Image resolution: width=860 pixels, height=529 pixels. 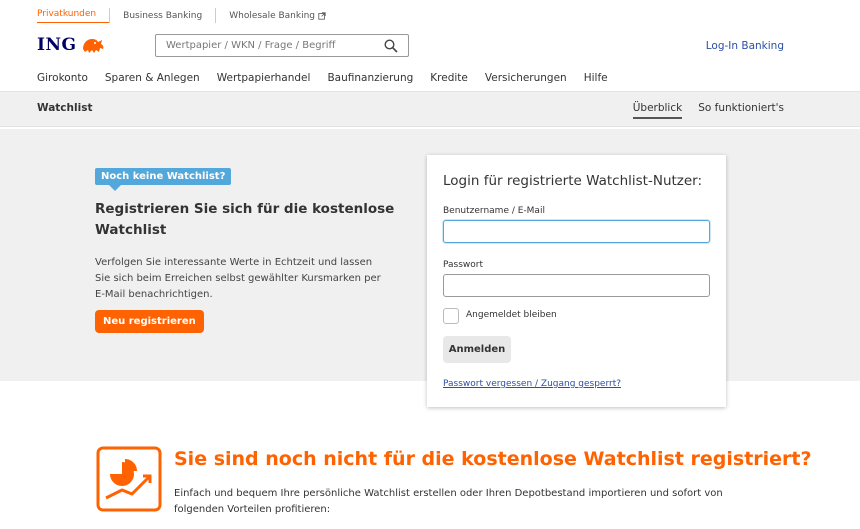 What do you see at coordinates (494, 211) in the screenshot?
I see `username-label: Benutzername / E-Mail` at bounding box center [494, 211].